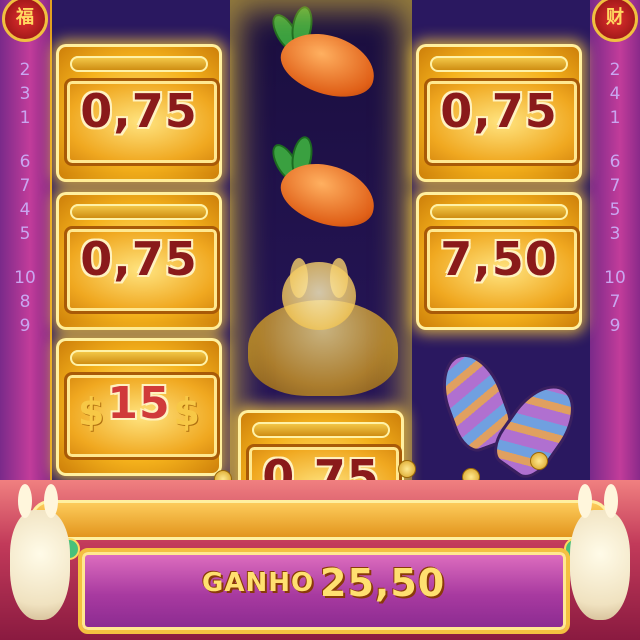 Image resolution: width=640 pixels, height=640 pixels. What do you see at coordinates (320, 520) in the screenshot?
I see `decorative-scroll` at bounding box center [320, 520].